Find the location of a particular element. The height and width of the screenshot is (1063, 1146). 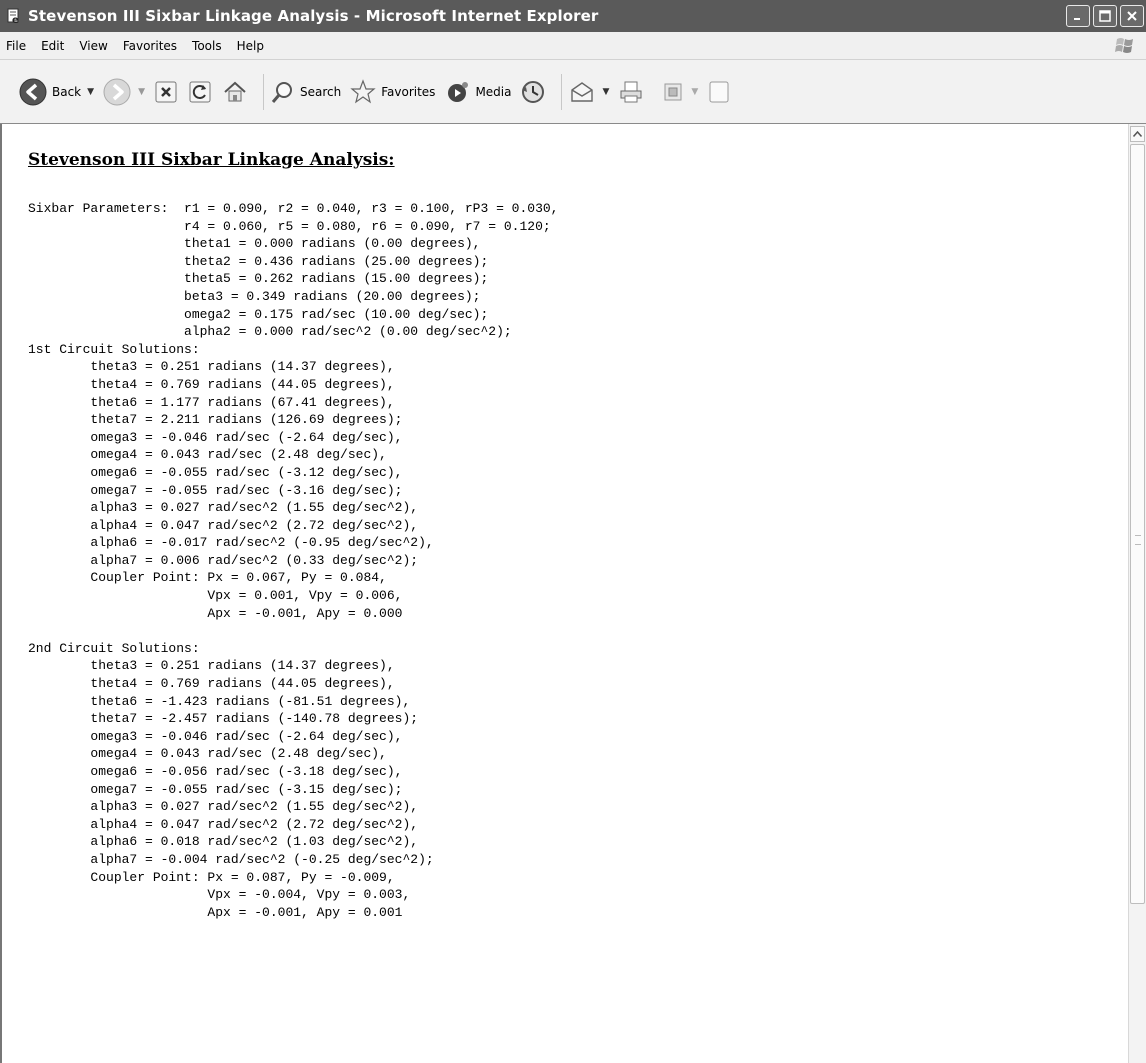

mail-icon is located at coordinates (582, 92).